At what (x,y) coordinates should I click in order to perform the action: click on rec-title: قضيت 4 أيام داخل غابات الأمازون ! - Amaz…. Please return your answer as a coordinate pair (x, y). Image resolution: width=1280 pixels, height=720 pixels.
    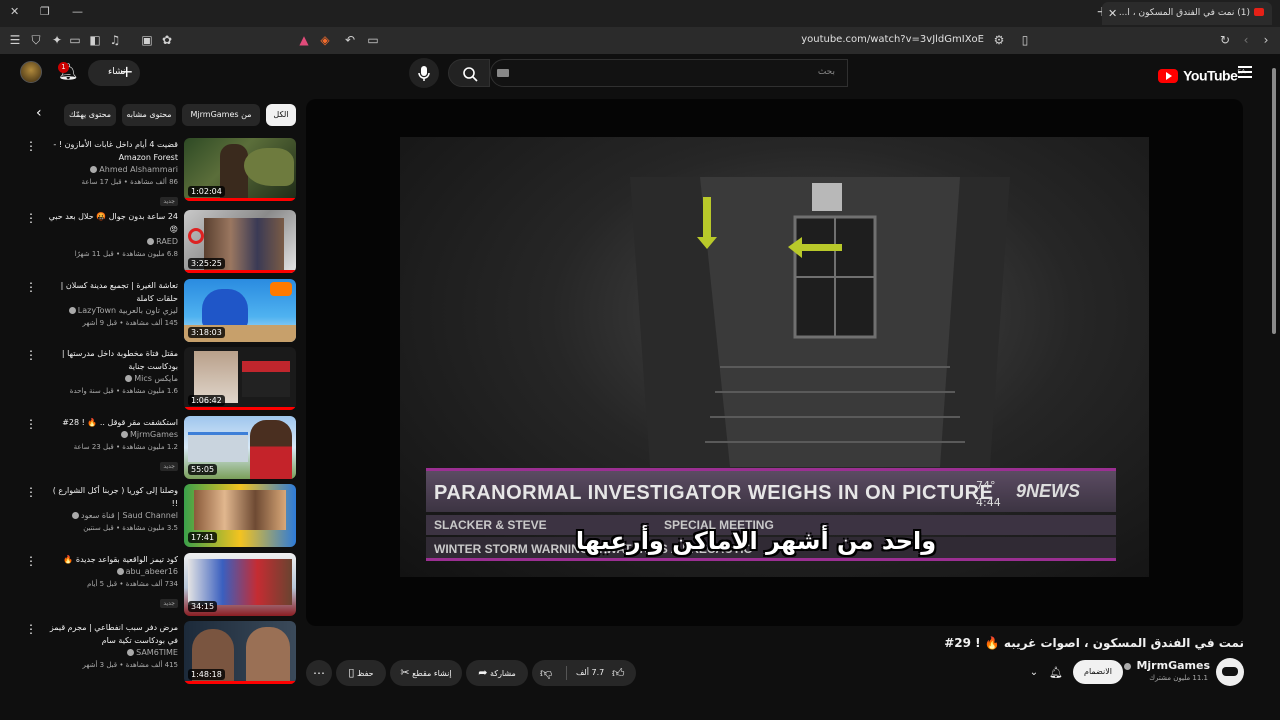
    Looking at the image, I should click on (111, 151).